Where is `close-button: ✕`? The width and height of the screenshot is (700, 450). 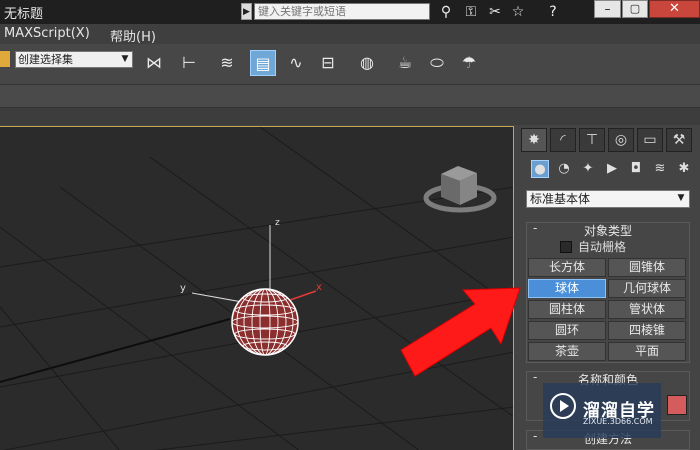 close-button: ✕ is located at coordinates (674, 9).